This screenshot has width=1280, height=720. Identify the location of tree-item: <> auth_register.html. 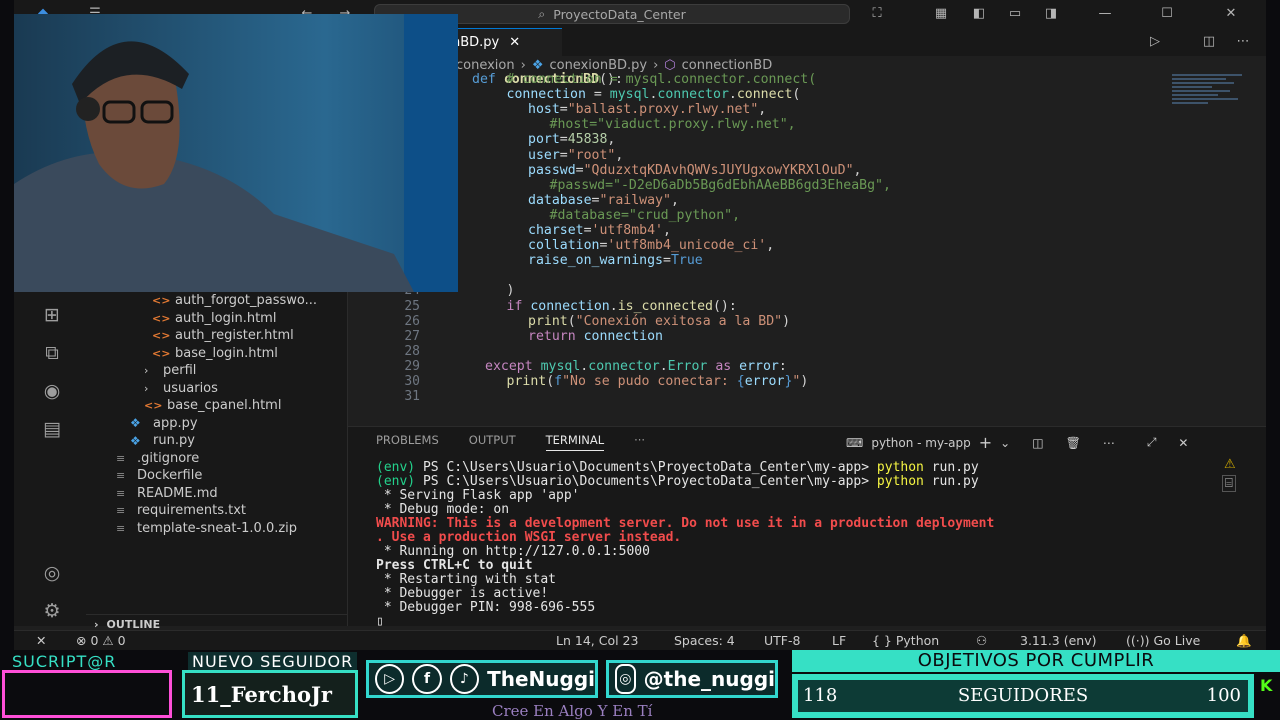
(223, 335).